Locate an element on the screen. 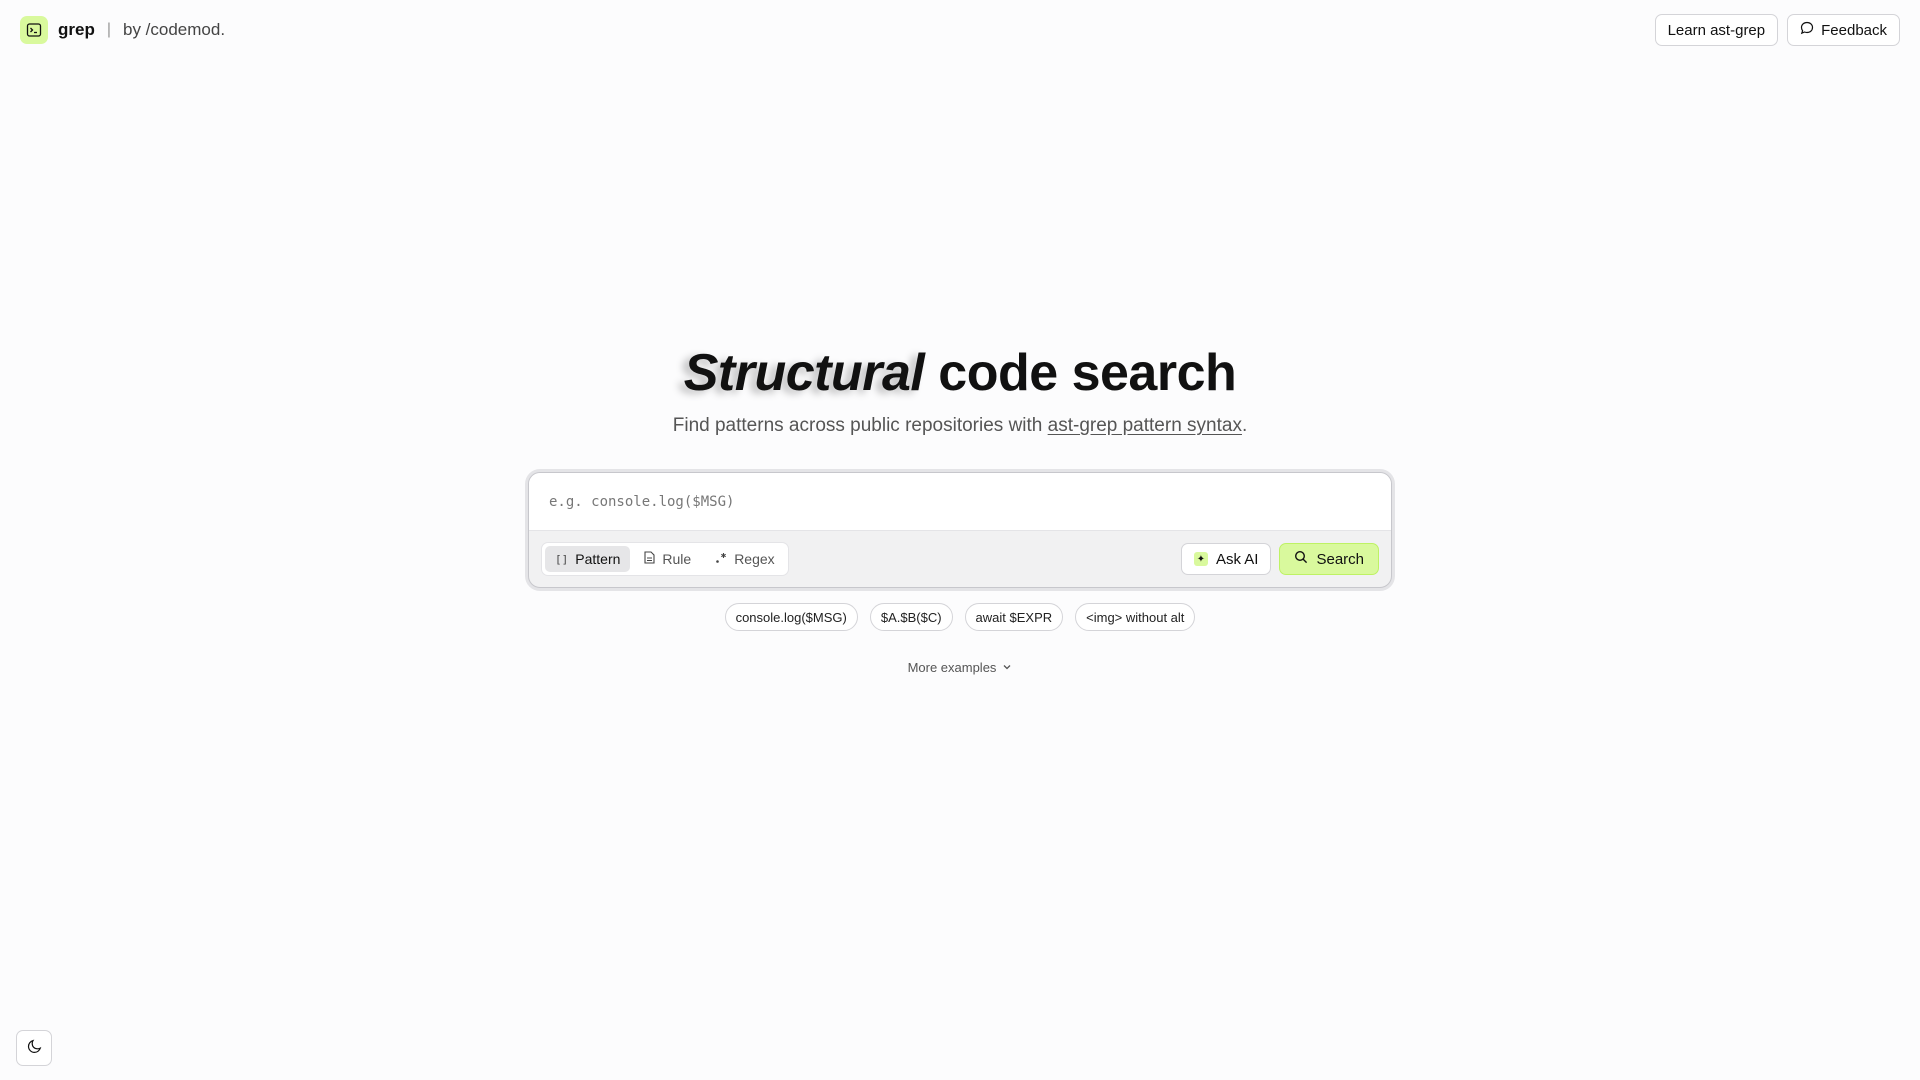  theme-toggle-button is located at coordinates (34, 1048).